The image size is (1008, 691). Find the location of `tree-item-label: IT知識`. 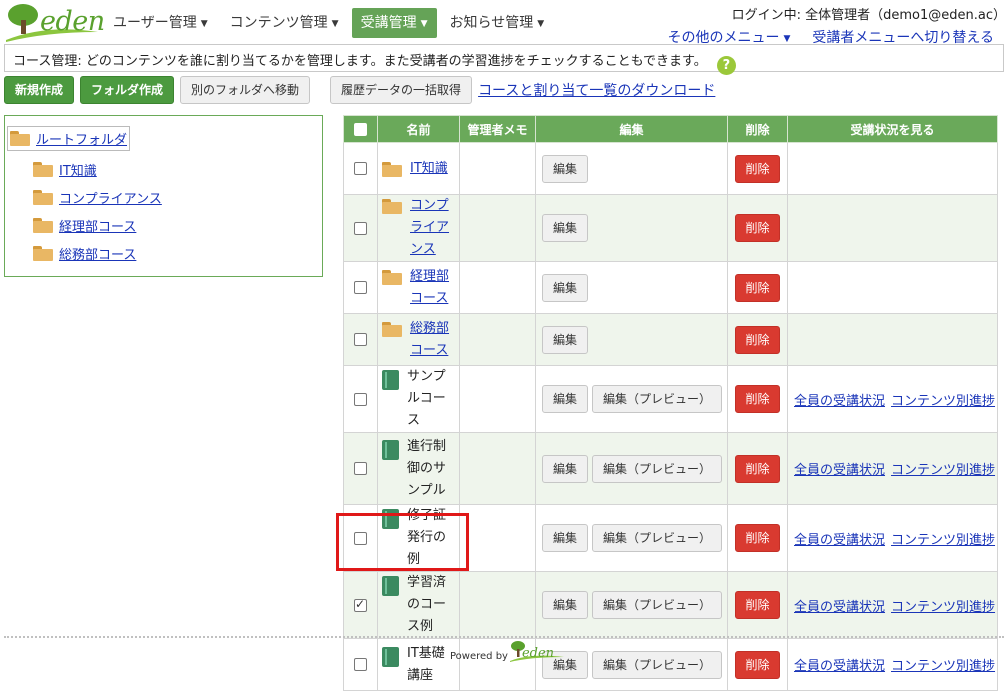

tree-item-label: IT知識 is located at coordinates (78, 169).